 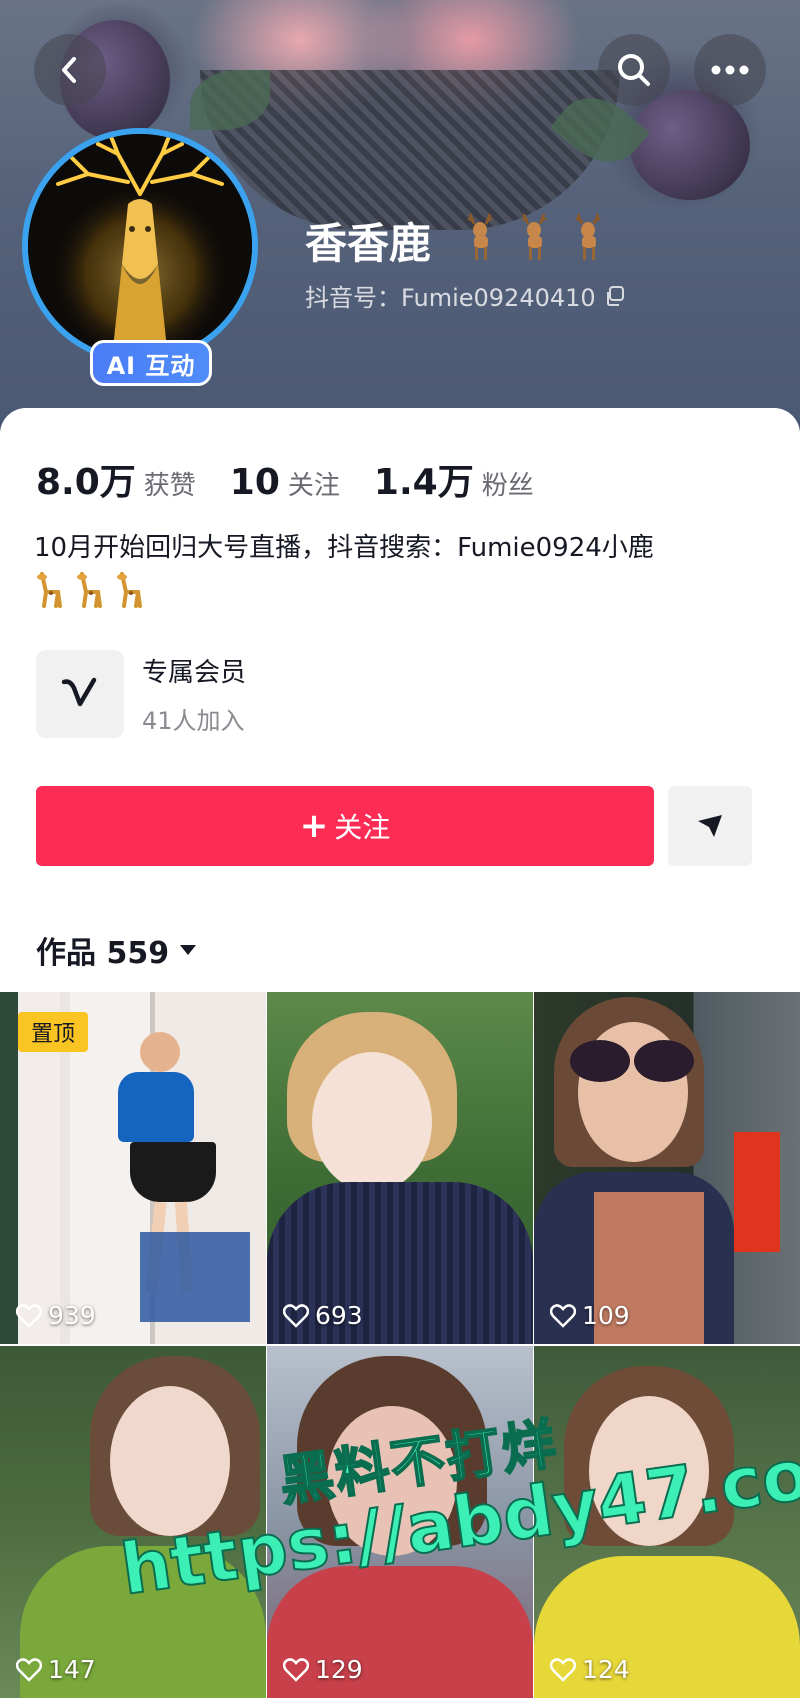 What do you see at coordinates (606, 1669) in the screenshot?
I see `like-count-text: 124` at bounding box center [606, 1669].